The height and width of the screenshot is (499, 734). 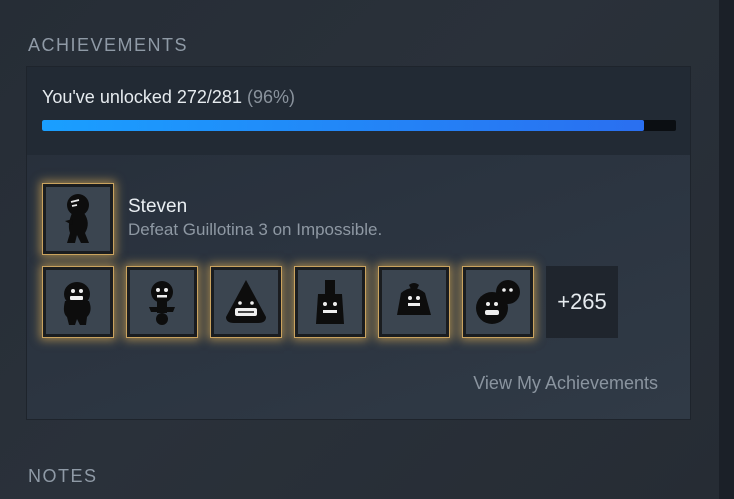 What do you see at coordinates (565, 383) in the screenshot?
I see `view-my-achievements-link: View My Achievements` at bounding box center [565, 383].